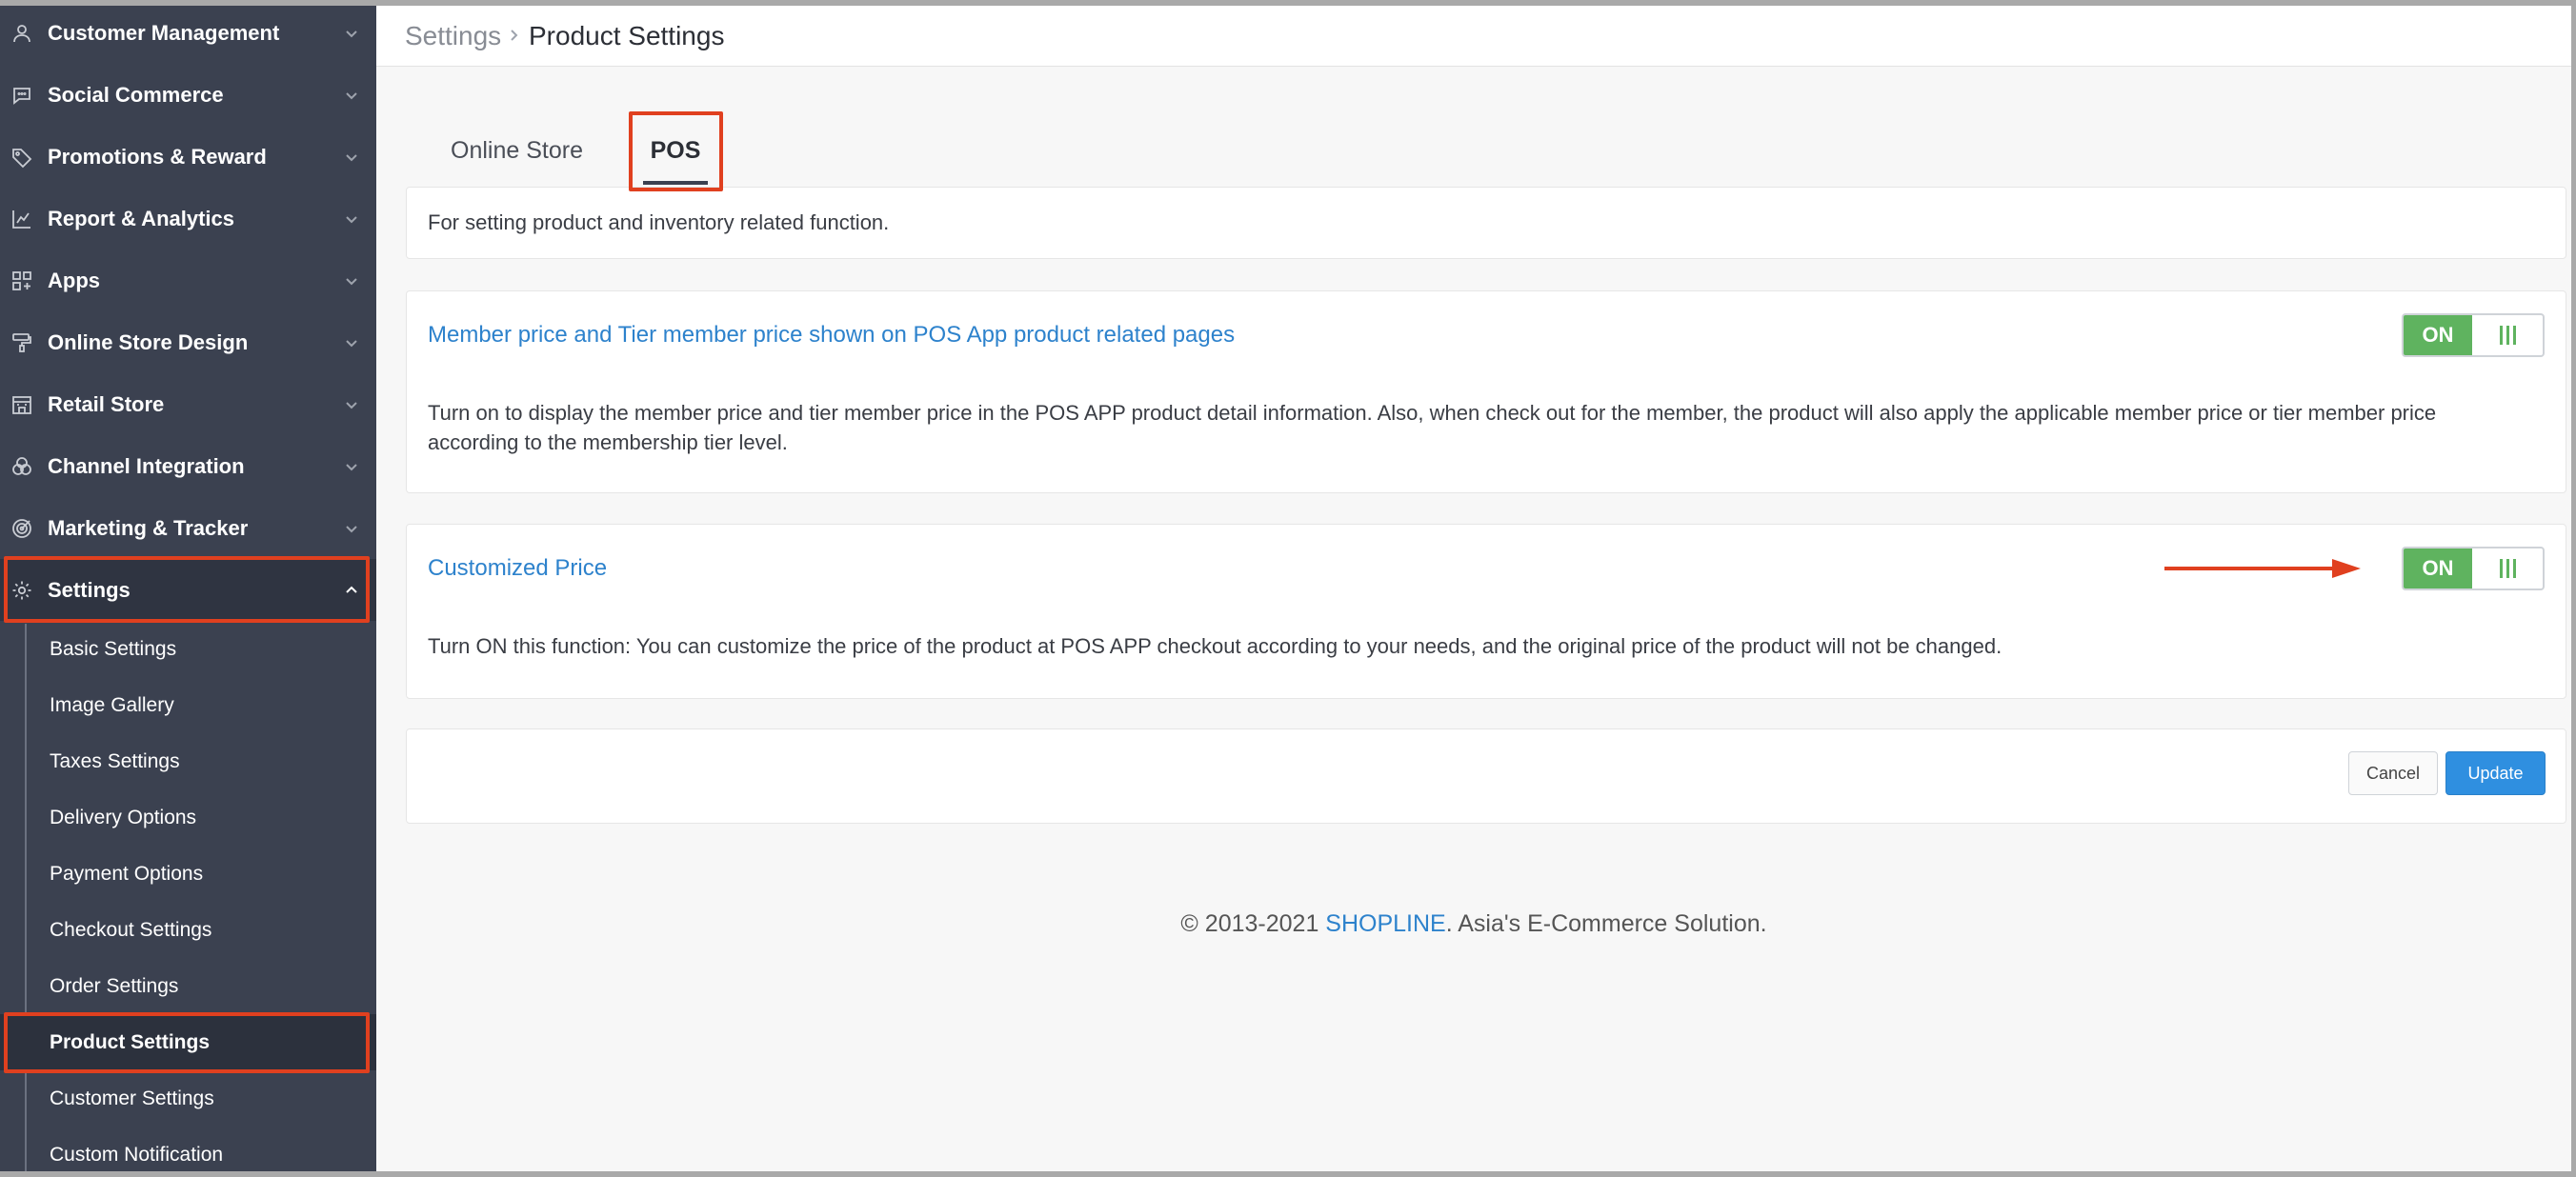  I want to click on tab-pos: POS, so click(675, 150).